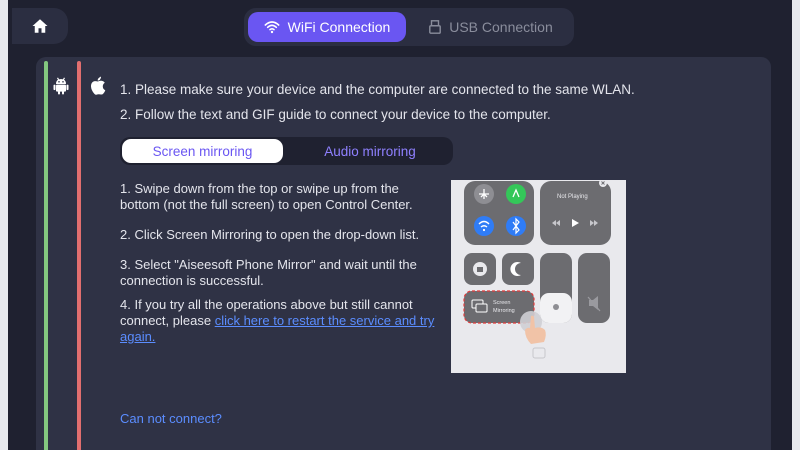 This screenshot has height=450, width=800. I want to click on tab-audio-mirroring: Audio mirroring, so click(370, 151).